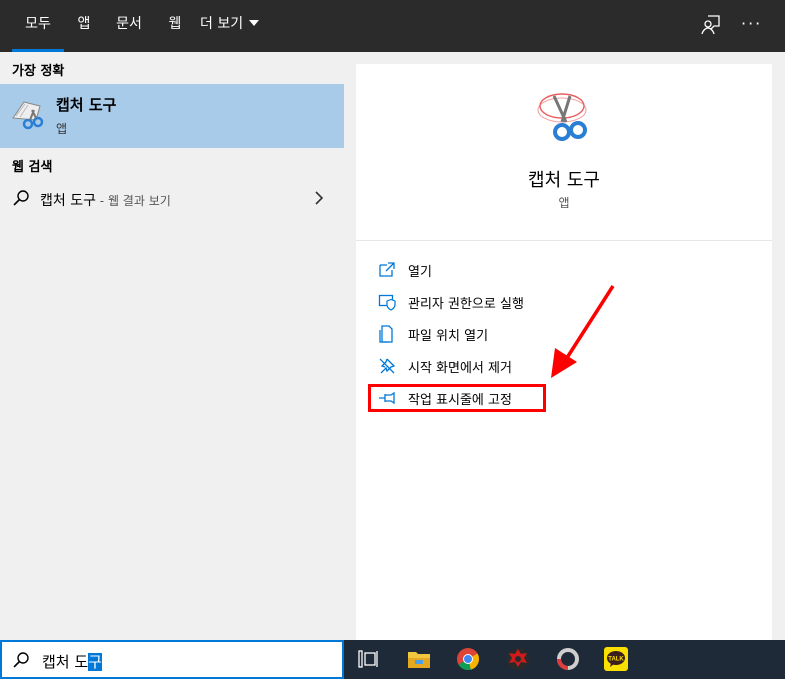 The image size is (785, 679). What do you see at coordinates (392, 26) in the screenshot?
I see `search-filter-bar: 모두 앱 문서 웹 더 보기 ···` at bounding box center [392, 26].